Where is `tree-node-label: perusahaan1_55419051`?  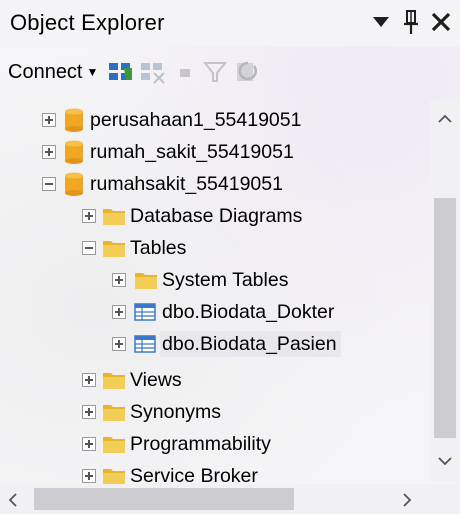 tree-node-label: perusahaan1_55419051 is located at coordinates (196, 120).